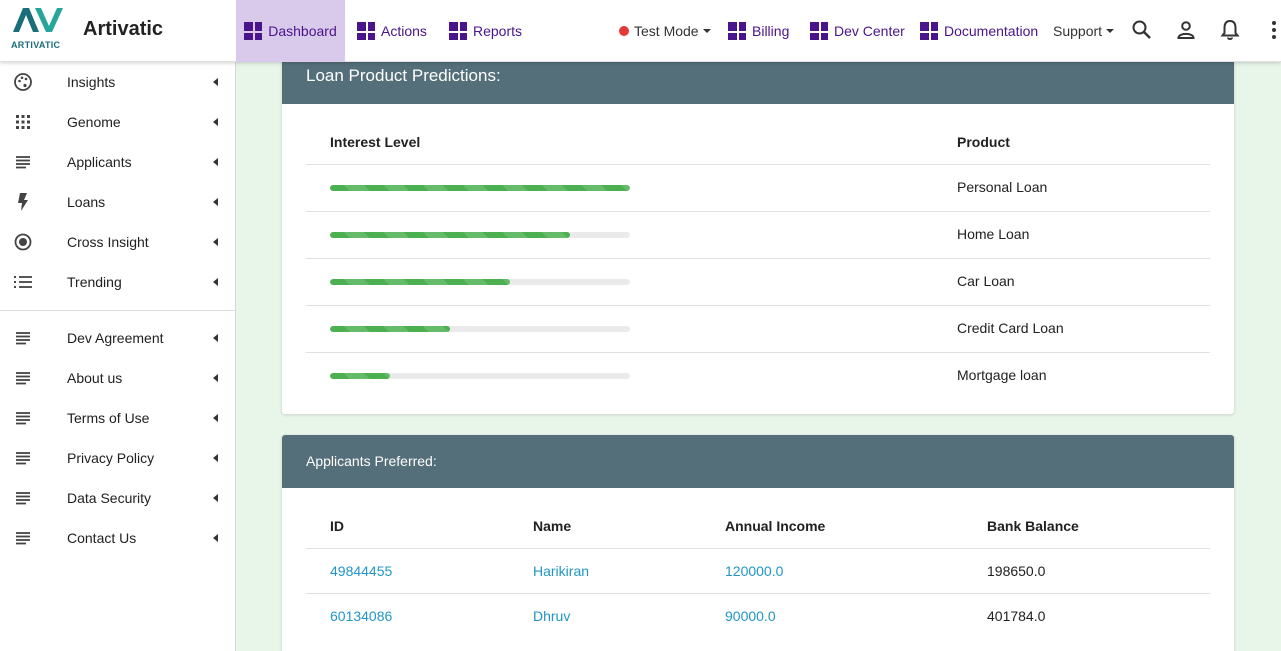  I want to click on test-mode-dropdown: Test Mode, so click(665, 31).